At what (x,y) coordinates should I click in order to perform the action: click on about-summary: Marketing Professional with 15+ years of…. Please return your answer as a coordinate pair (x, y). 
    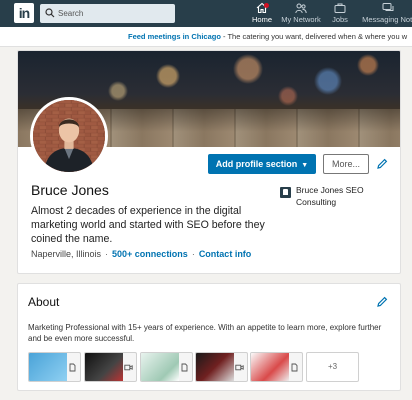
    Looking at the image, I should click on (205, 333).